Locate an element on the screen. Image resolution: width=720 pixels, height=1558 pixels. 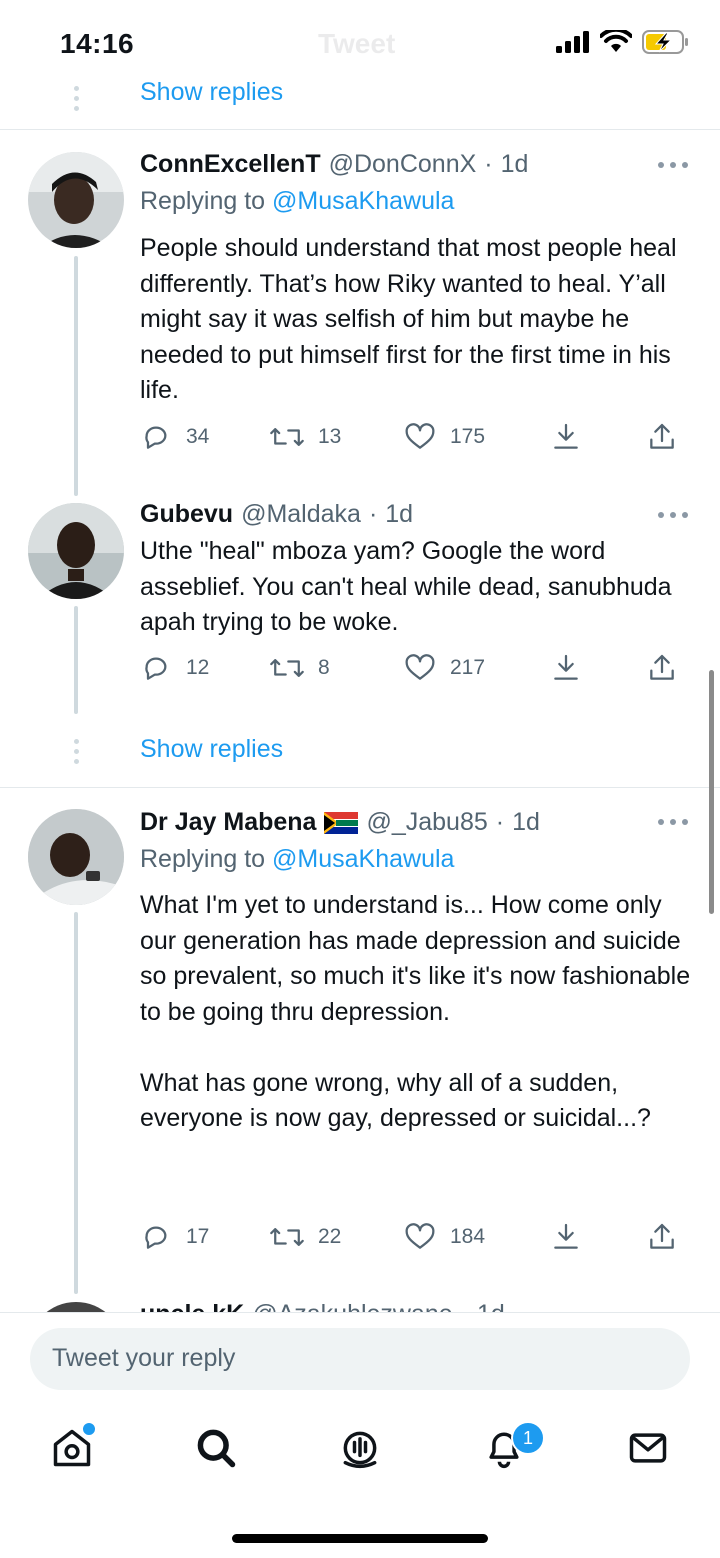
reply-placeholder: Tweet your reply is located at coordinates (144, 1358).